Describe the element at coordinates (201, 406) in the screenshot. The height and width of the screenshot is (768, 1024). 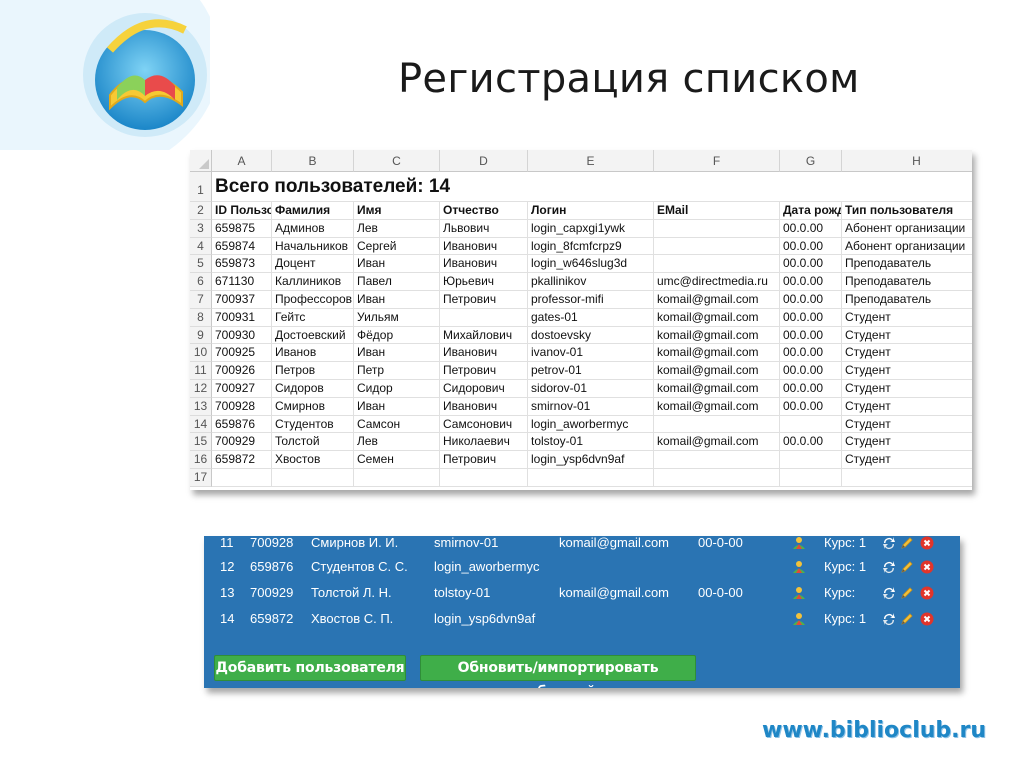
I see `row-number: 13` at that location.